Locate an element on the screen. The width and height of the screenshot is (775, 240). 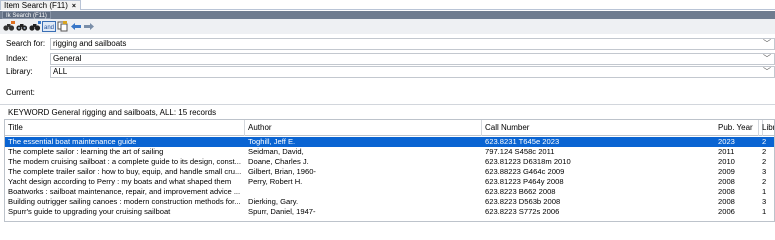
cell-call-number: 797.124 S458c 2011 is located at coordinates (520, 151).